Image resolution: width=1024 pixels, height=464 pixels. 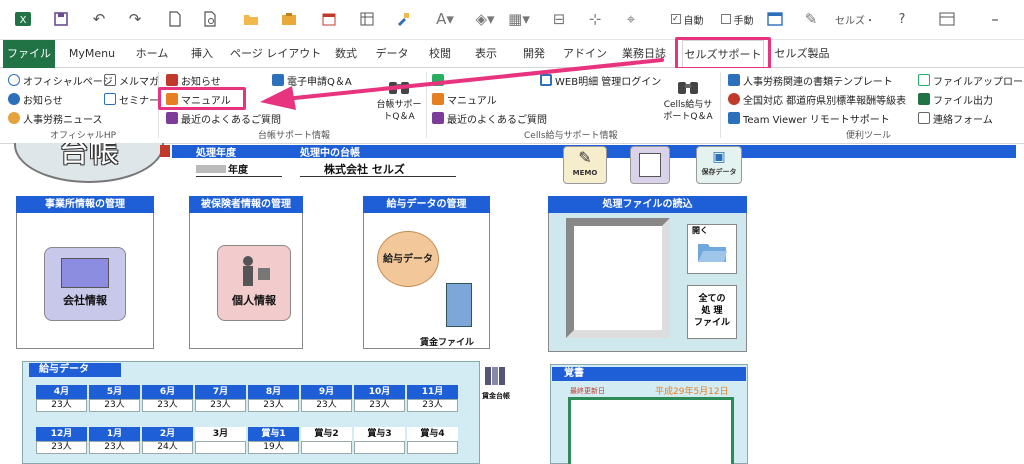 I want to click on tab-insert: 挿入, so click(x=202, y=54).